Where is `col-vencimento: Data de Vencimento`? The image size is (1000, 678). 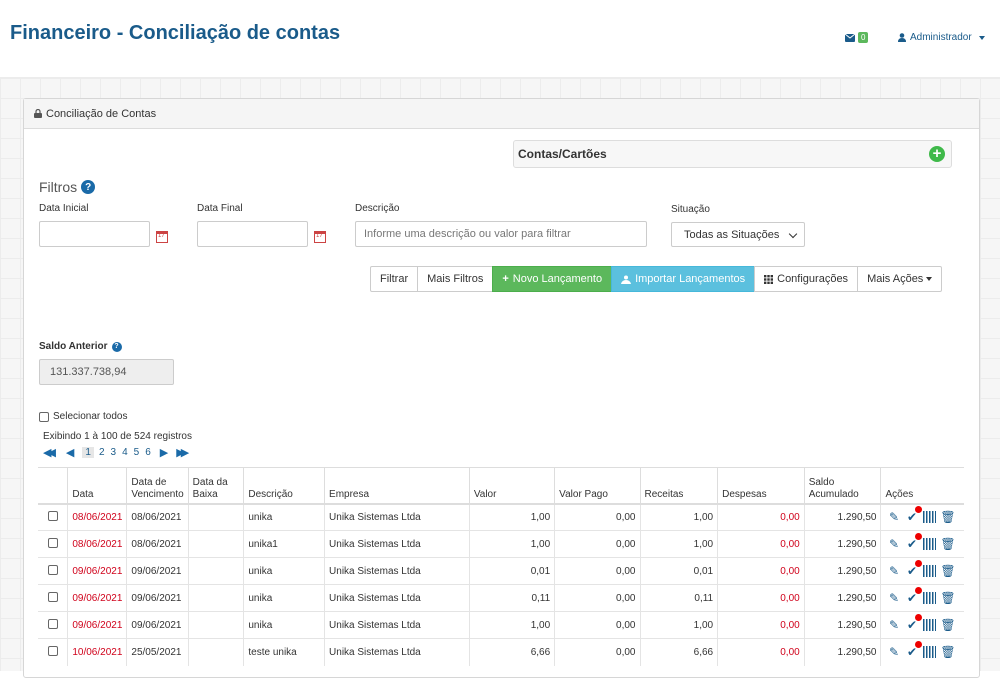
col-vencimento: Data de Vencimento is located at coordinates (157, 486).